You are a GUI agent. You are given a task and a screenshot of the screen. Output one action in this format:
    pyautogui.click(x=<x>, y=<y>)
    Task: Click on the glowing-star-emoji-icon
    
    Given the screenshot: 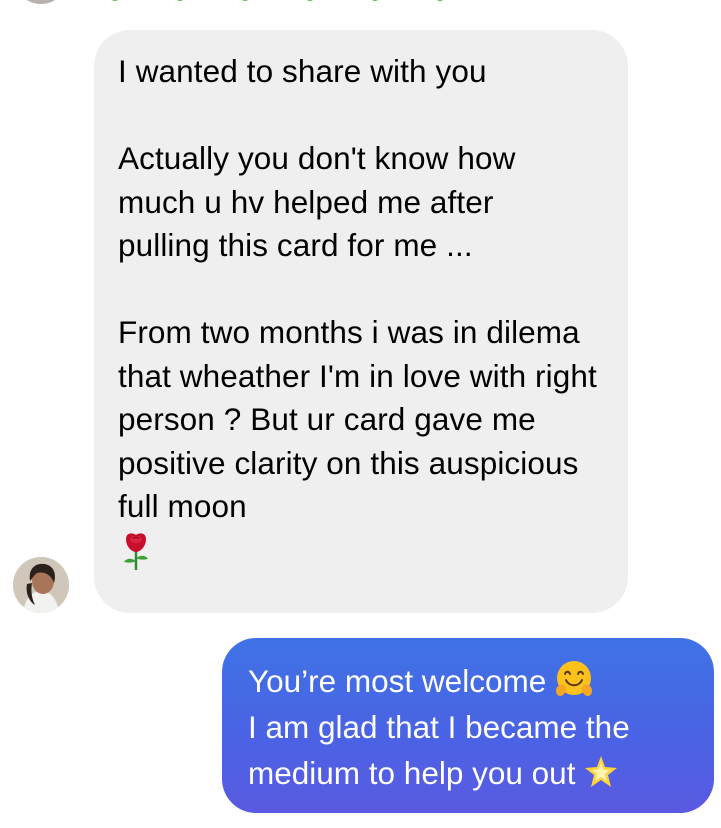 What is the action you would take?
    pyautogui.click(x=601, y=771)
    